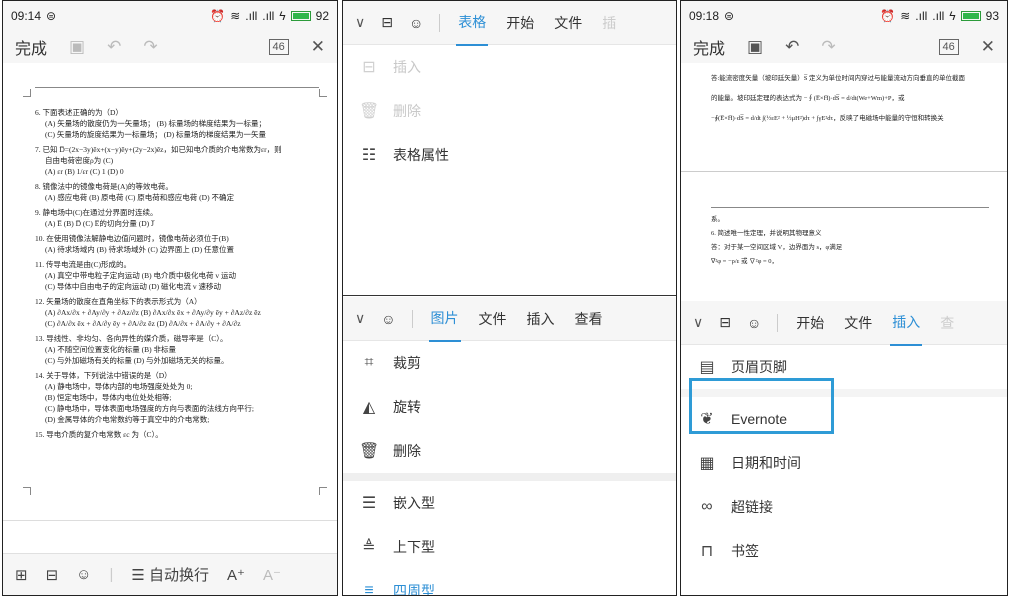  I want to click on question-option: (C) 导体中自由电子的定向运动 (D) 磁化电流 v 速移动, so click(133, 286).